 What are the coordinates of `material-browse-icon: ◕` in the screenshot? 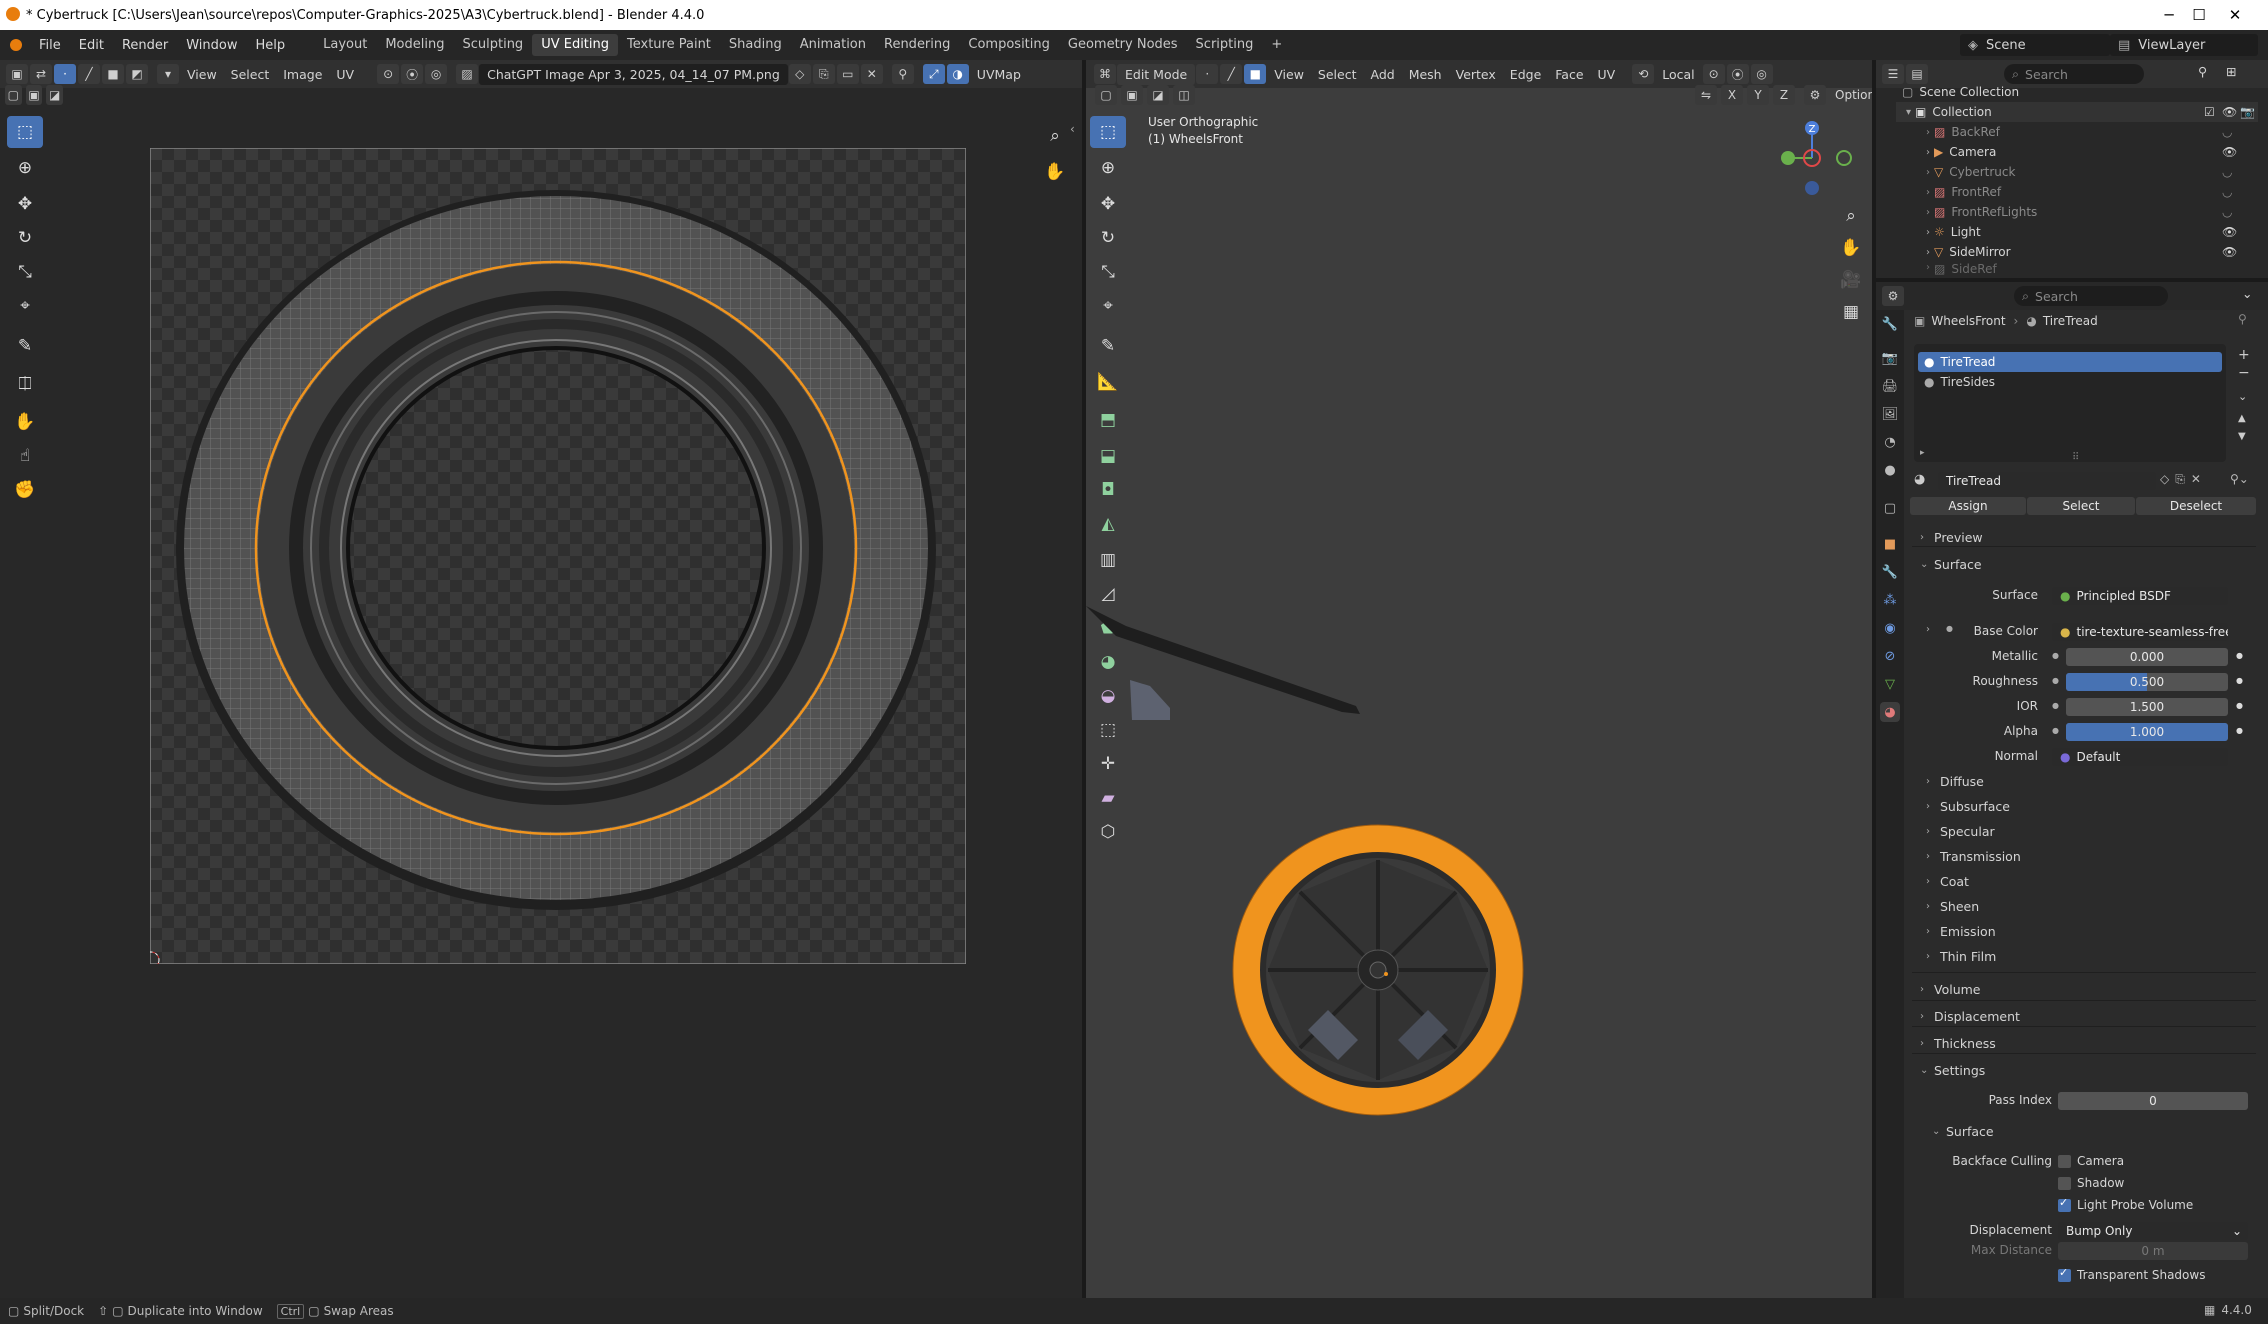 It's located at (1923, 481).